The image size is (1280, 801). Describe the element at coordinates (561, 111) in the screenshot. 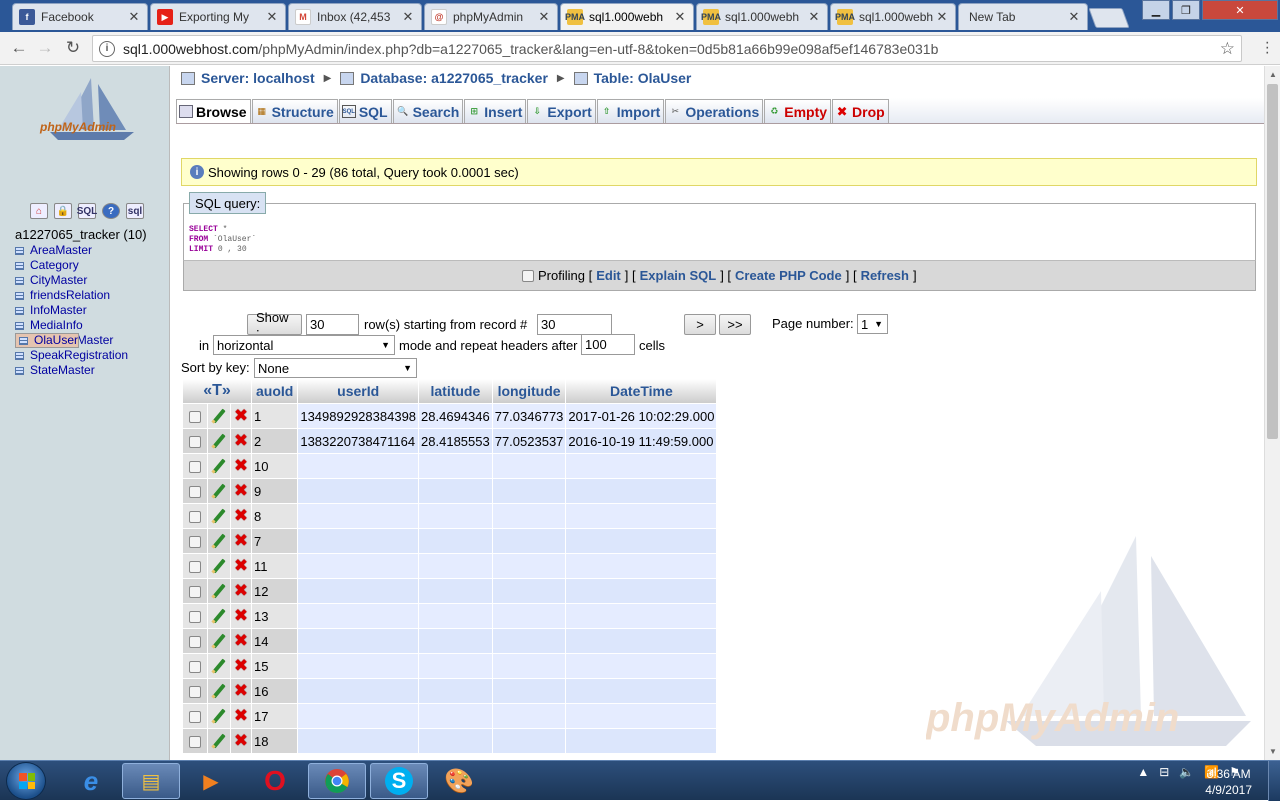

I see `tab-export: ⇩ Export` at that location.